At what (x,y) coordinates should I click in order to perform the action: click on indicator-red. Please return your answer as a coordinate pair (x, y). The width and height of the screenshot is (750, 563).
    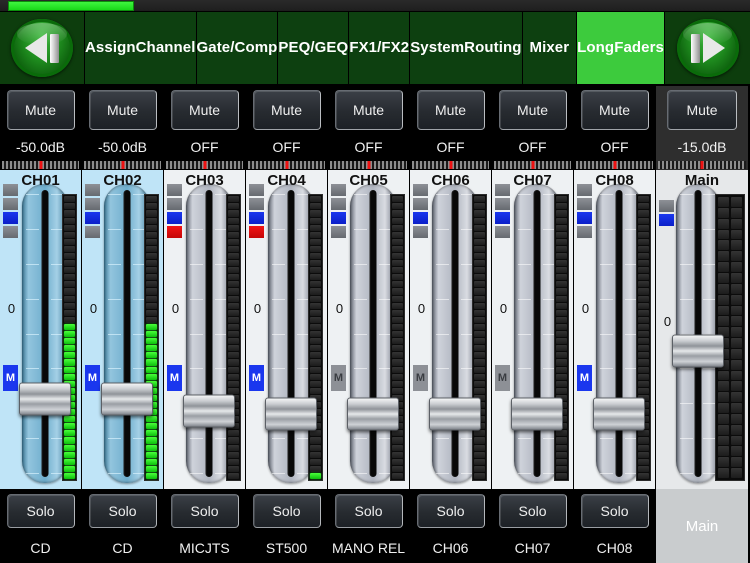
    Looking at the image, I should click on (256, 232).